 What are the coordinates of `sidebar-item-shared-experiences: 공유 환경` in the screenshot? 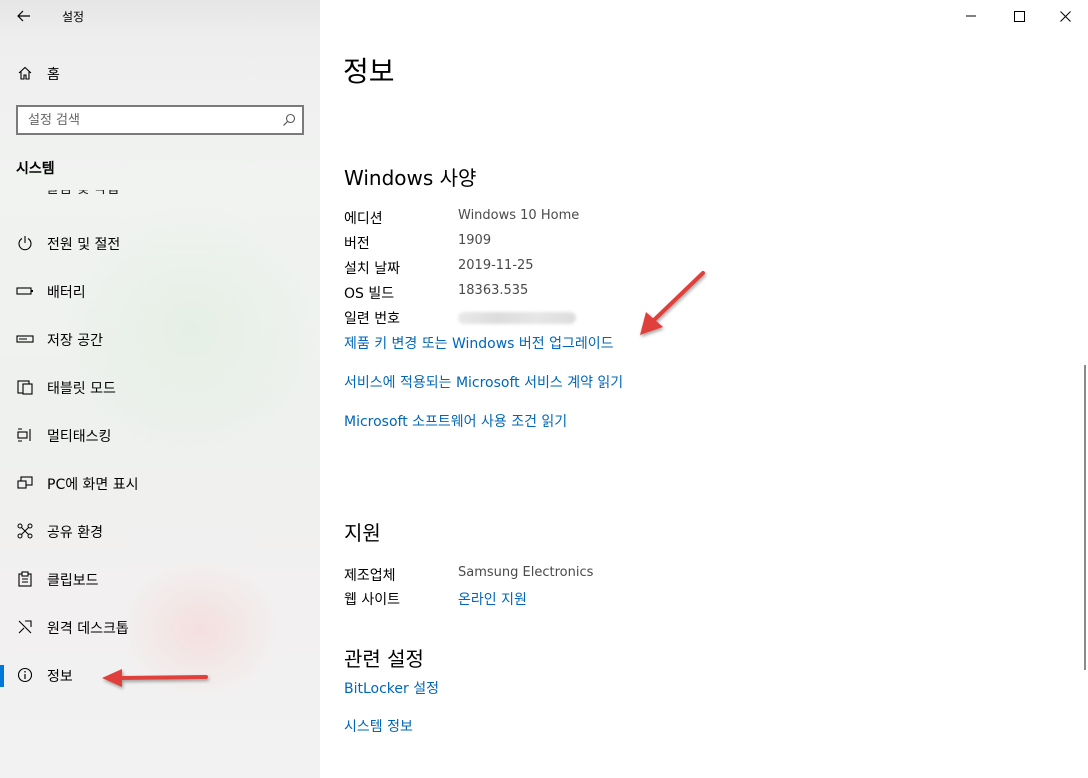 It's located at (160, 531).